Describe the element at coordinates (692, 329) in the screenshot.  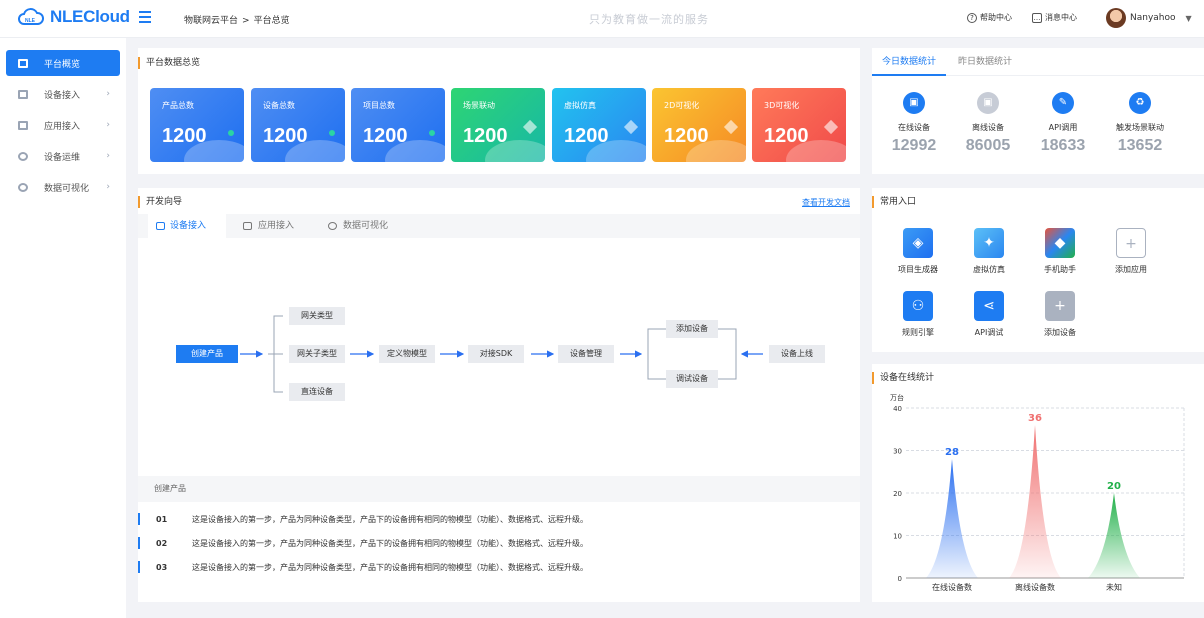
I see `flow-add-device: 添加设备` at that location.